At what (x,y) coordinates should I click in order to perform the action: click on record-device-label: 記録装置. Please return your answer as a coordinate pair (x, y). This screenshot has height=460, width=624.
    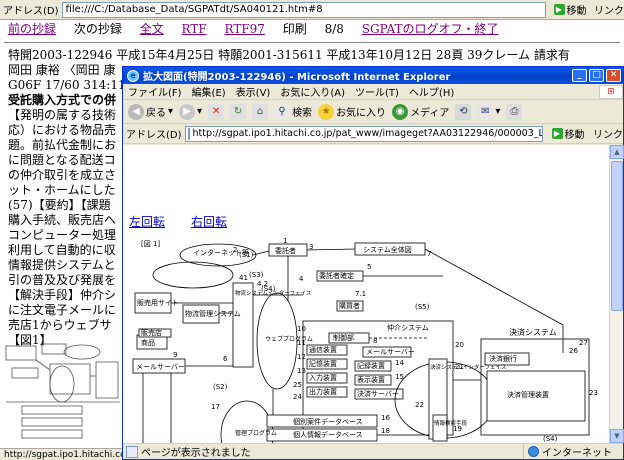
    Looking at the image, I should click on (371, 365).